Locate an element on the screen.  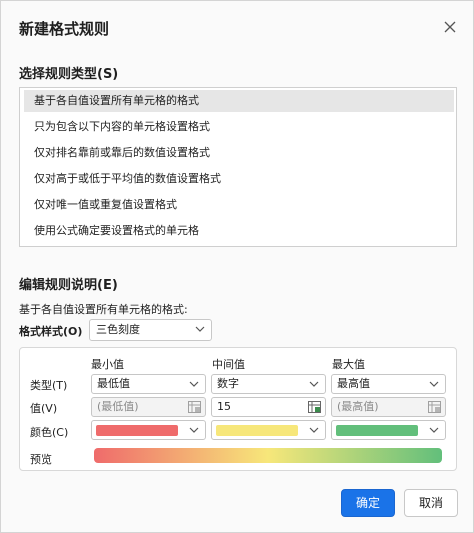
mid-color-picker is located at coordinates (268, 430).